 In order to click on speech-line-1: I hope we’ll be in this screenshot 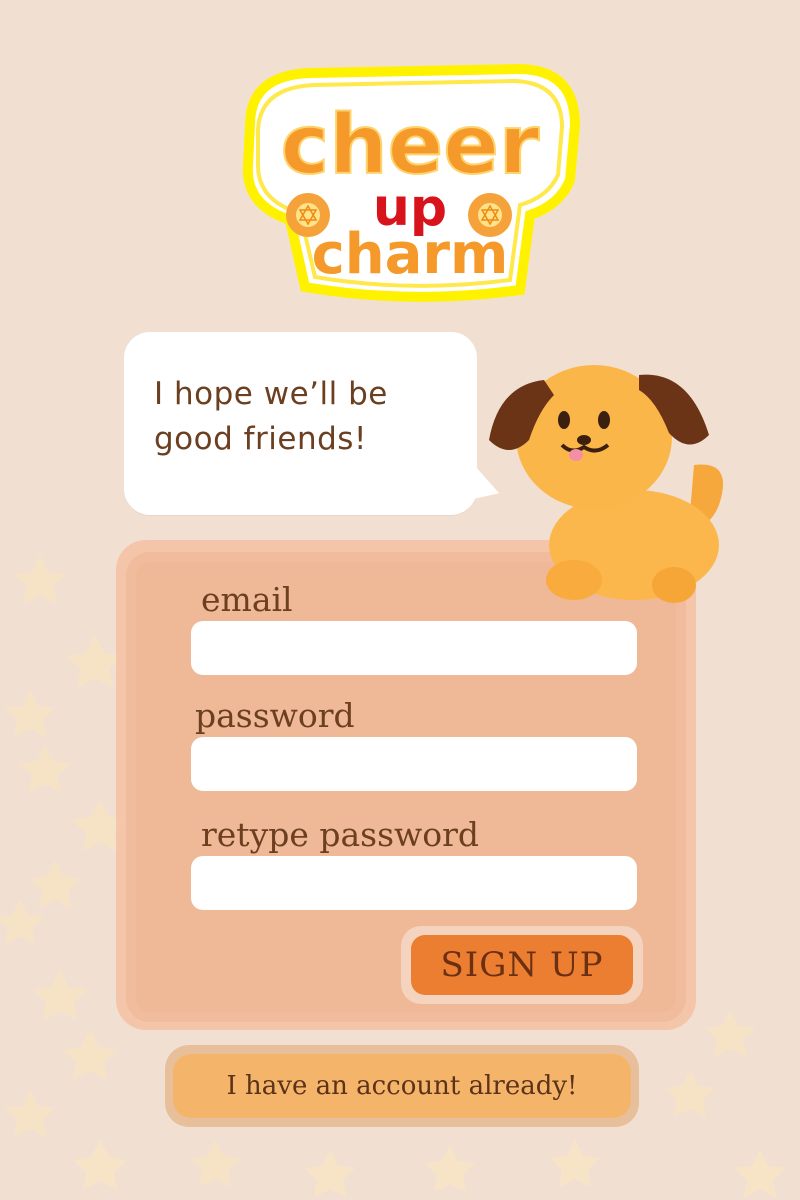, I will do `click(271, 394)`.